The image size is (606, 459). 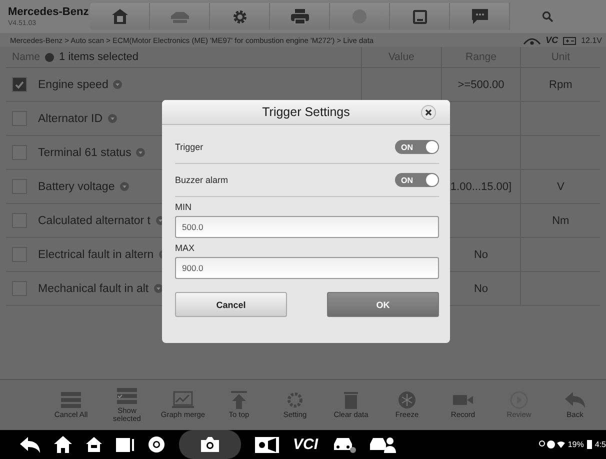 What do you see at coordinates (560, 186) in the screenshot?
I see `unit-cell: V` at bounding box center [560, 186].